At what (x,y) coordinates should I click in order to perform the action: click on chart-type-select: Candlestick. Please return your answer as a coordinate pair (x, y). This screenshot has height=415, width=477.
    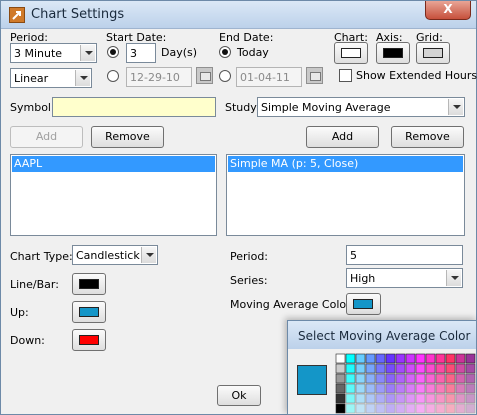
    Looking at the image, I should click on (115, 255).